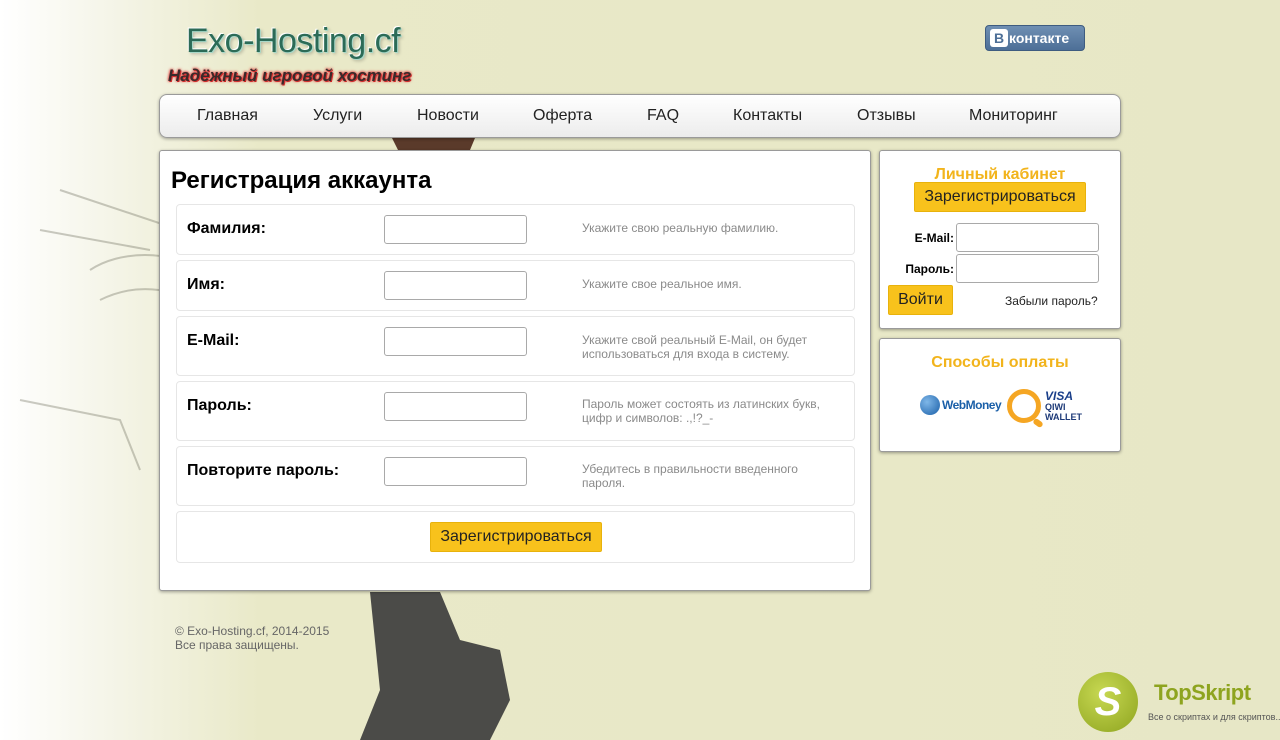 The width and height of the screenshot is (1280, 740). What do you see at coordinates (1059, 395) in the screenshot?
I see `qiwi-visa-text: VISA` at bounding box center [1059, 395].